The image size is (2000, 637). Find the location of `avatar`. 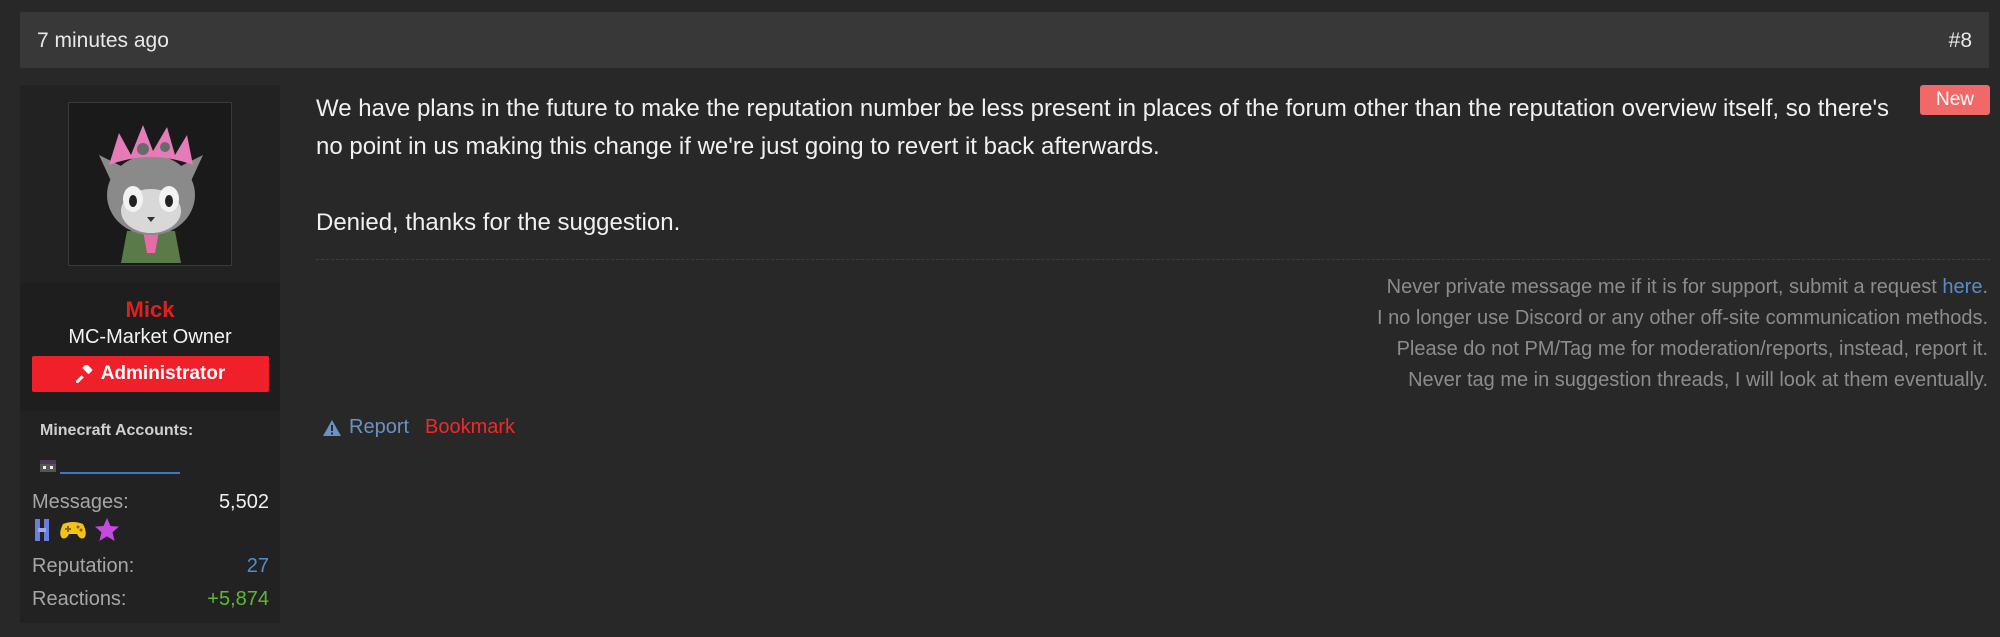

avatar is located at coordinates (150, 184).